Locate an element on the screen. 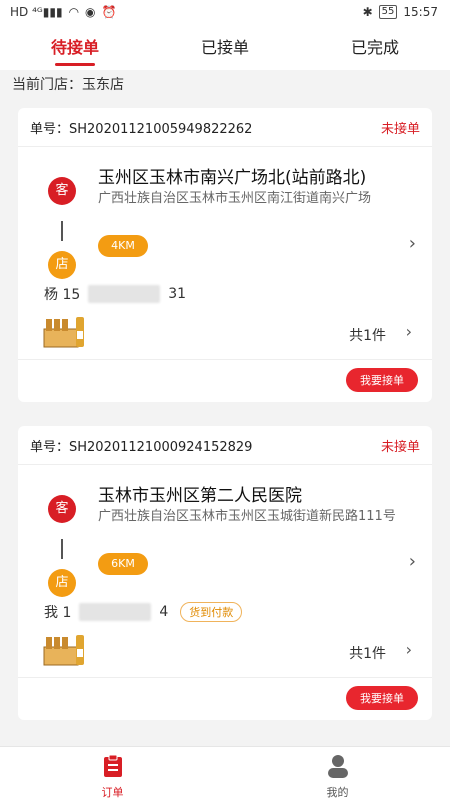 The width and height of the screenshot is (450, 801). buyer-phone-tail: 4 is located at coordinates (164, 612).